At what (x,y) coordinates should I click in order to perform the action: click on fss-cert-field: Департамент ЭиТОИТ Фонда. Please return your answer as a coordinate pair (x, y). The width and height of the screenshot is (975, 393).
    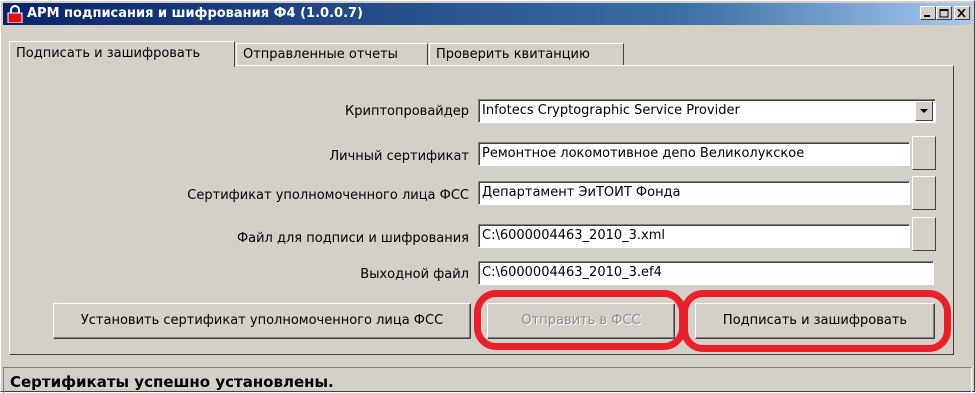
    Looking at the image, I should click on (694, 193).